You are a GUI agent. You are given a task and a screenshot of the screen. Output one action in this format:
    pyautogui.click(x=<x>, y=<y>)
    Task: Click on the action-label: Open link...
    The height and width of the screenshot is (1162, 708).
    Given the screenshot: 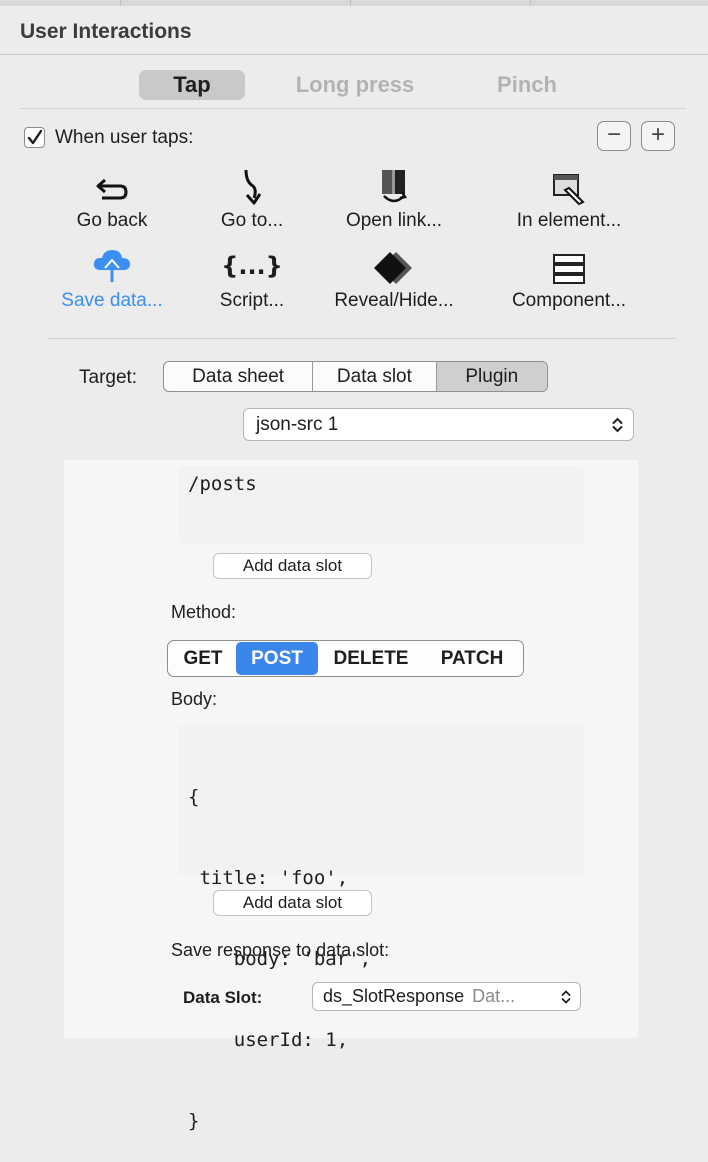 What is the action you would take?
    pyautogui.click(x=394, y=220)
    